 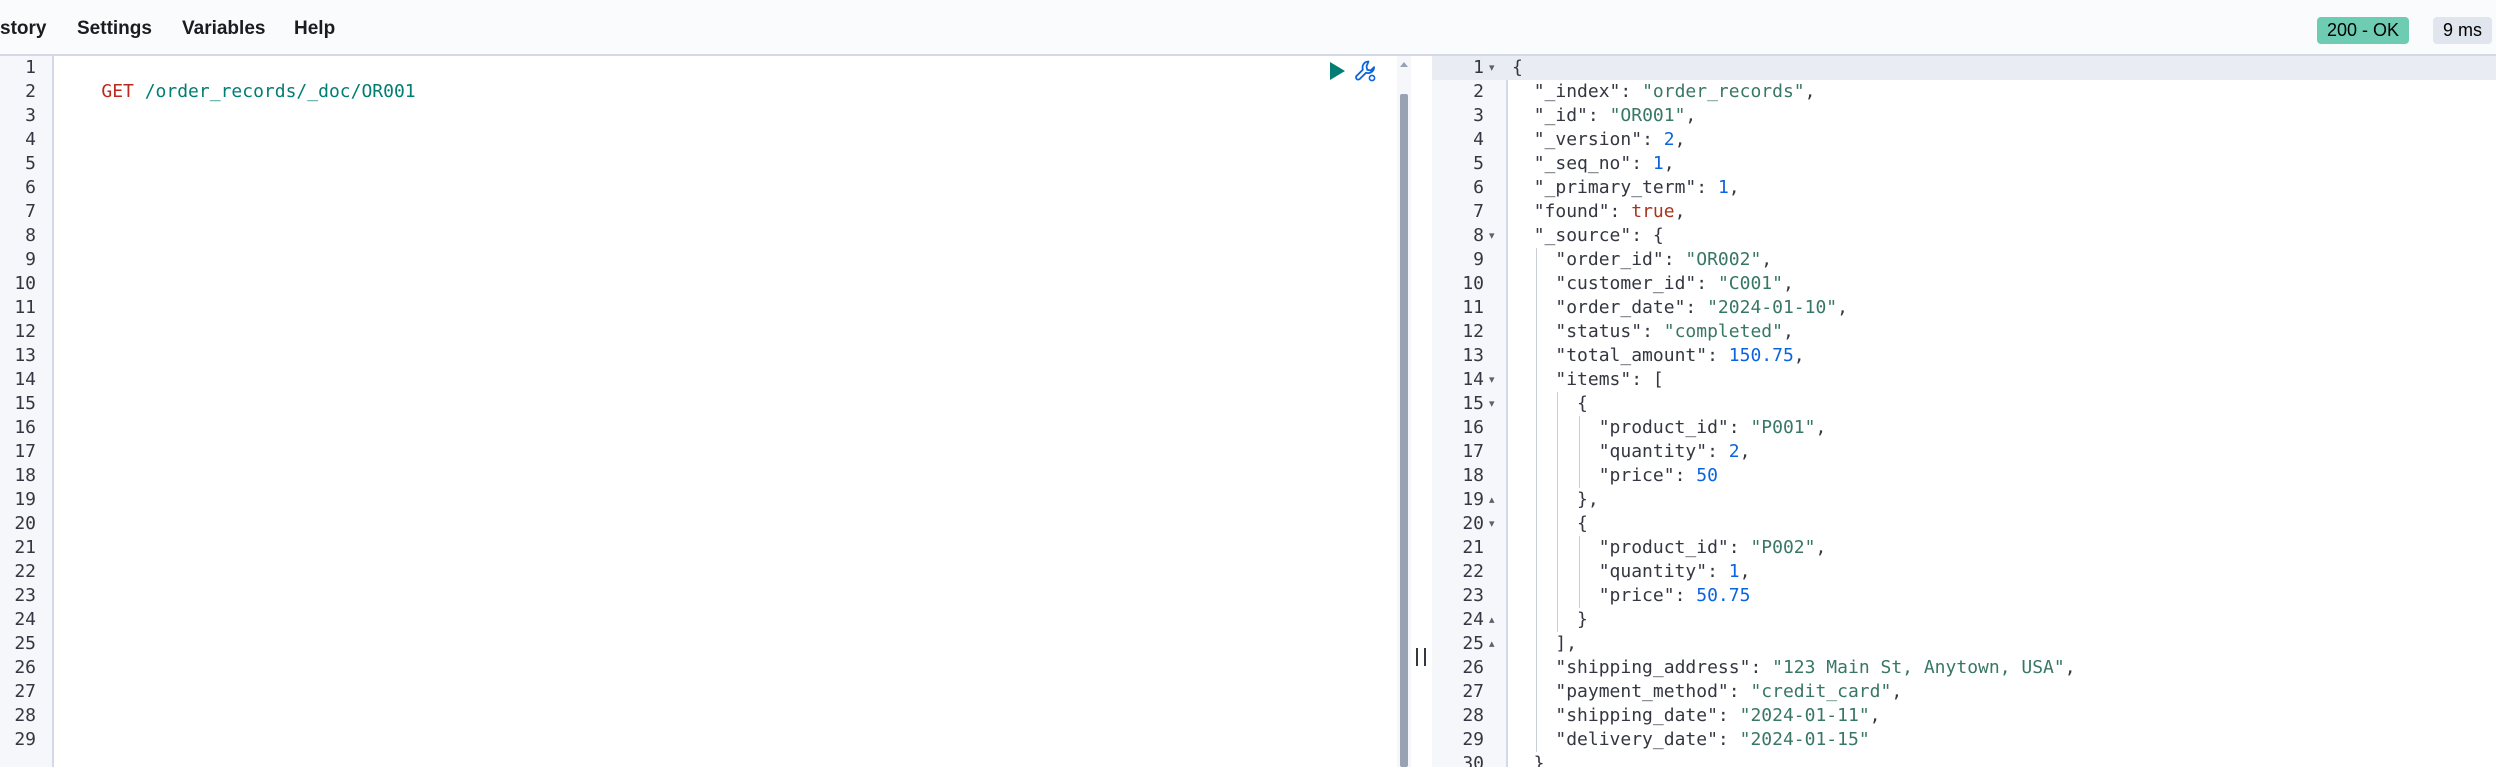 I want to click on response-line-number: 25, so click(x=1473, y=643).